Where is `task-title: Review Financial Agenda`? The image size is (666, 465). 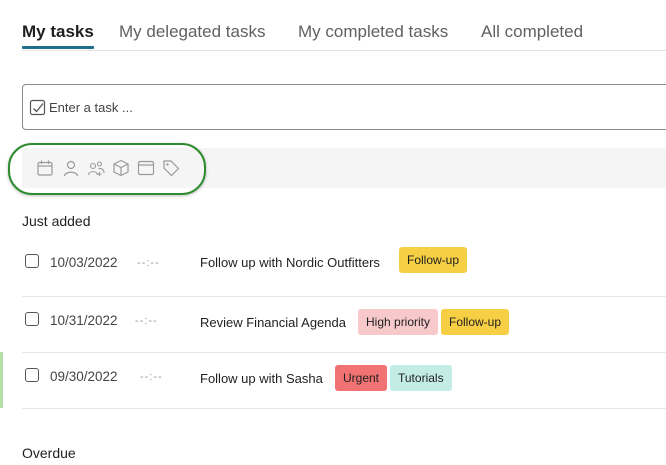
task-title: Review Financial Agenda is located at coordinates (273, 322).